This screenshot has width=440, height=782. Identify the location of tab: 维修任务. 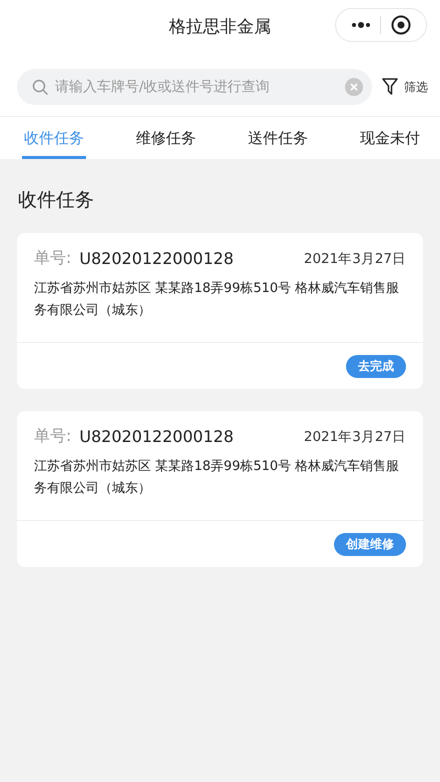
(166, 138).